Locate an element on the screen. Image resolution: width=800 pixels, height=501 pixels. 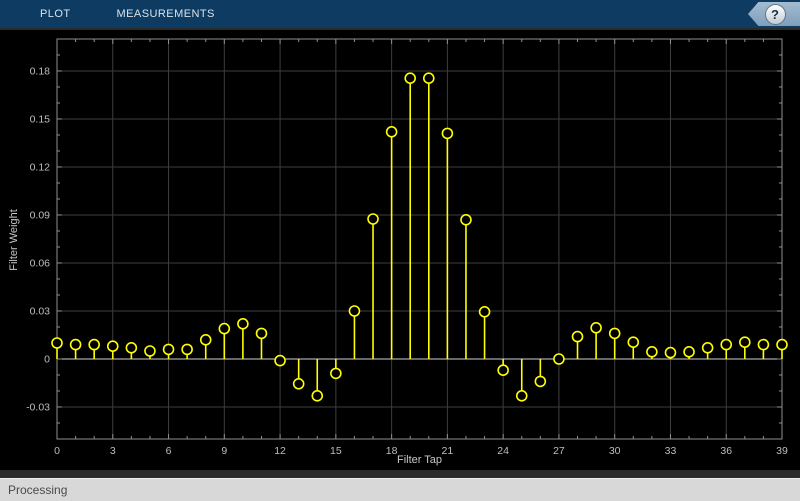
status-text: Processing is located at coordinates (38, 490).